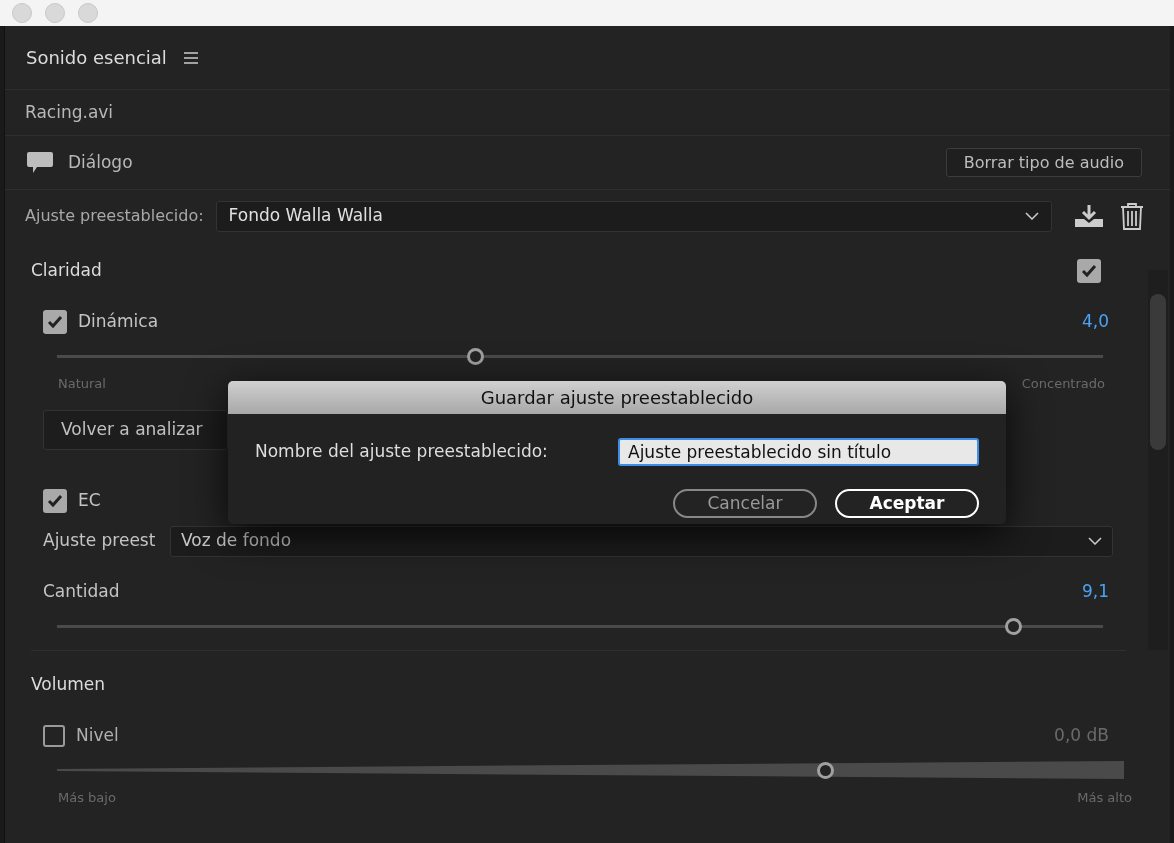 Image resolution: width=1174 pixels, height=843 pixels. I want to click on slider-value: 0,0 dB, so click(1081, 736).